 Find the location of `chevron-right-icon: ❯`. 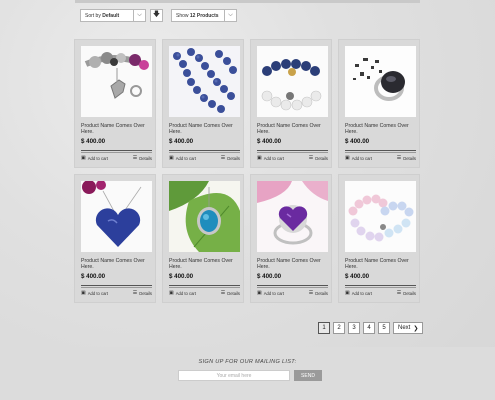

chevron-right-icon: ❯ is located at coordinates (416, 328).